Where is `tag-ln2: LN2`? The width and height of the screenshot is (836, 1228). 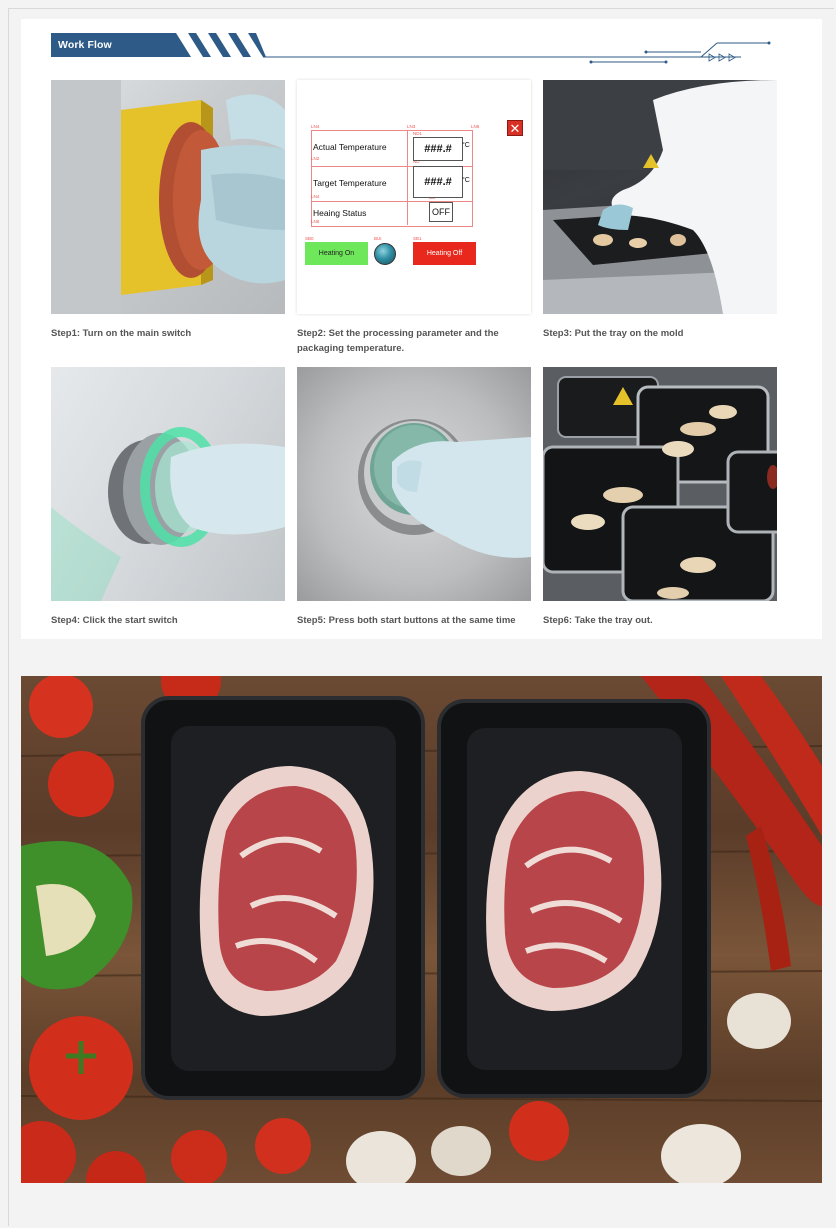 tag-ln2: LN2 is located at coordinates (315, 158).